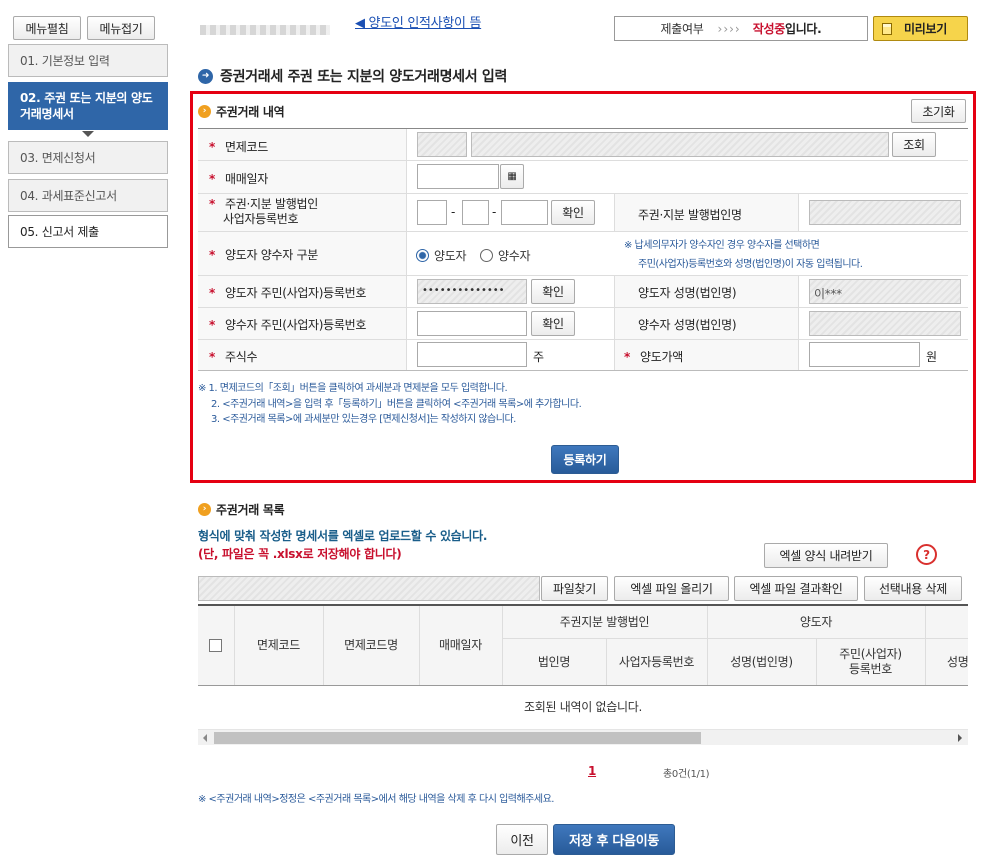 Image resolution: width=985 pixels, height=864 pixels. What do you see at coordinates (88, 195) in the screenshot?
I see `sidebar-item-tax-base: 04. 과세표준신고서` at bounding box center [88, 195].